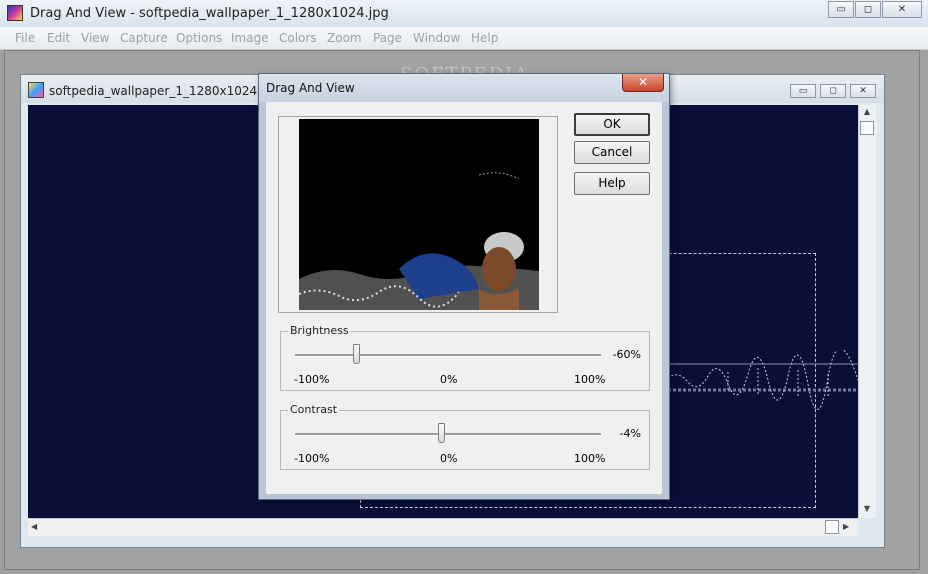  Describe the element at coordinates (344, 38) in the screenshot. I see `menu-zoom: Zoom` at that location.